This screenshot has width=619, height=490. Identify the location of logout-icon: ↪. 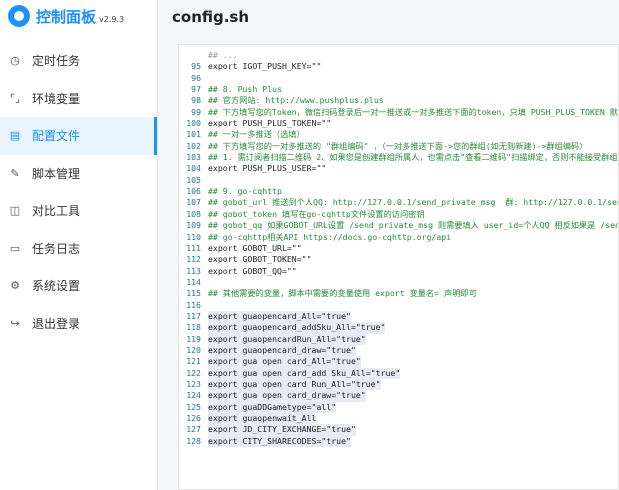
(15, 323).